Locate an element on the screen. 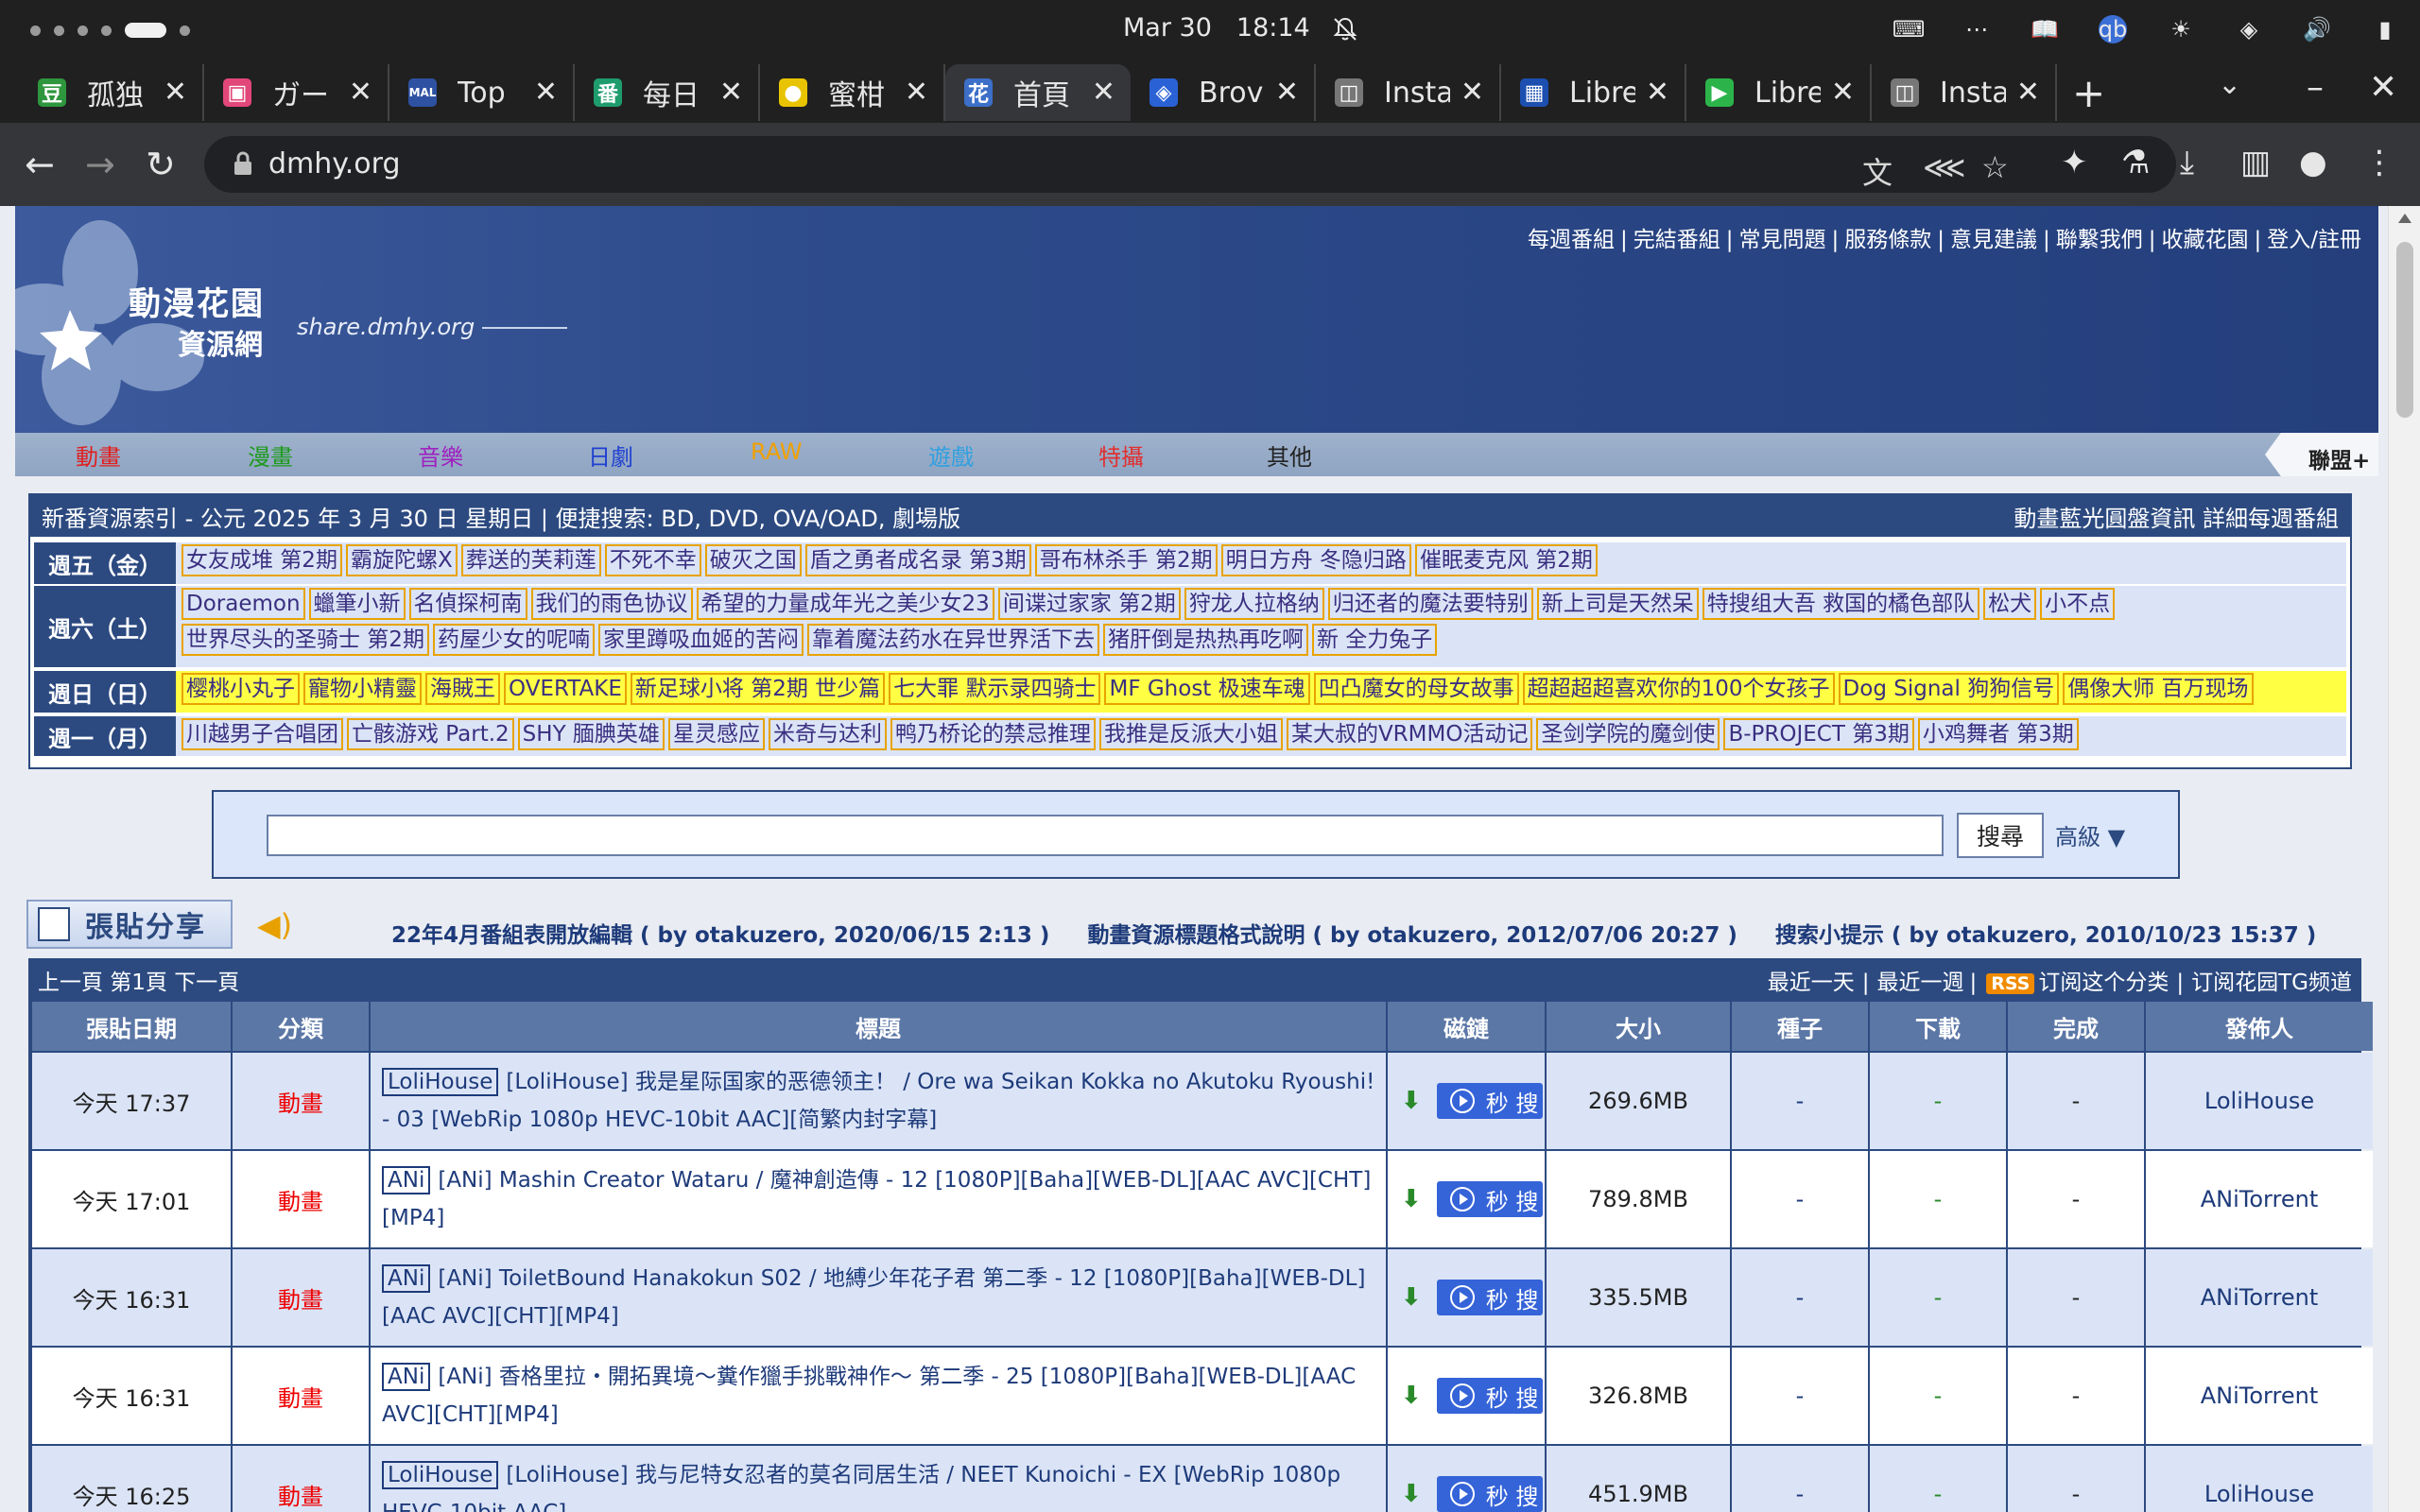 The height and width of the screenshot is (1512, 2420). anime-link: 亡骸游戏 Part.2 is located at coordinates (430, 734).